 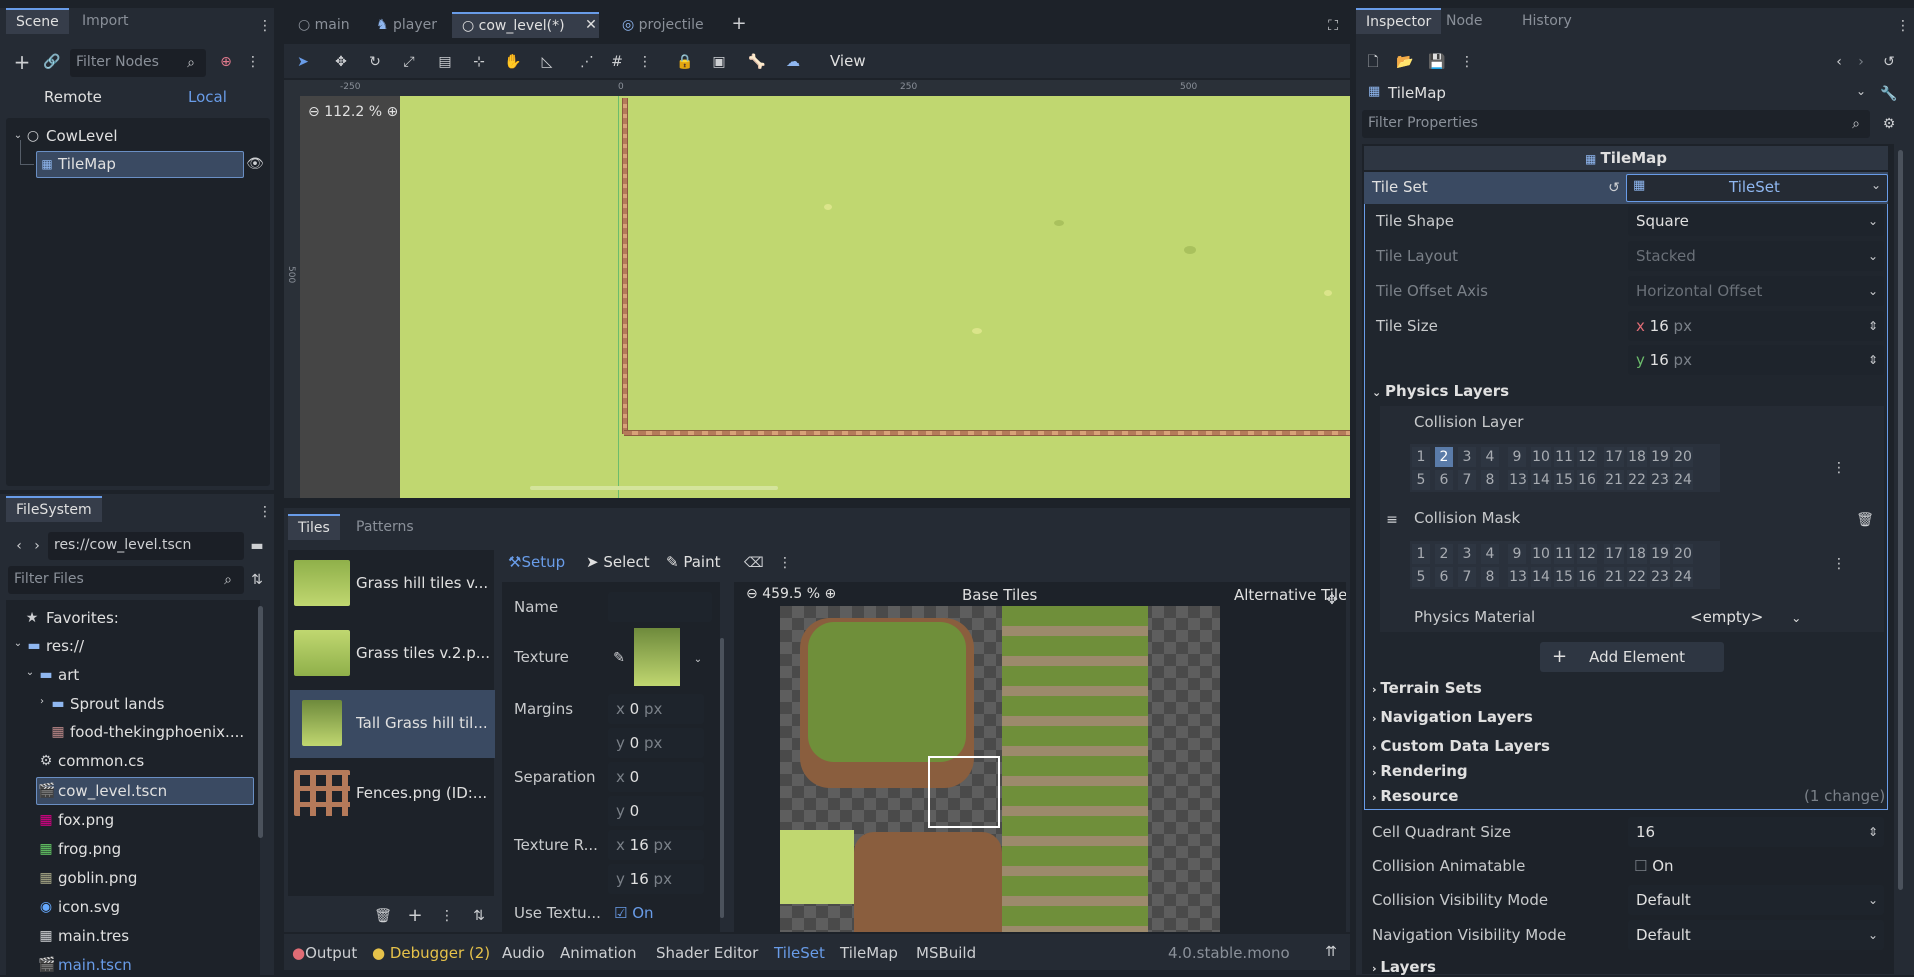 I want to click on texture-preview, so click(x=657, y=657).